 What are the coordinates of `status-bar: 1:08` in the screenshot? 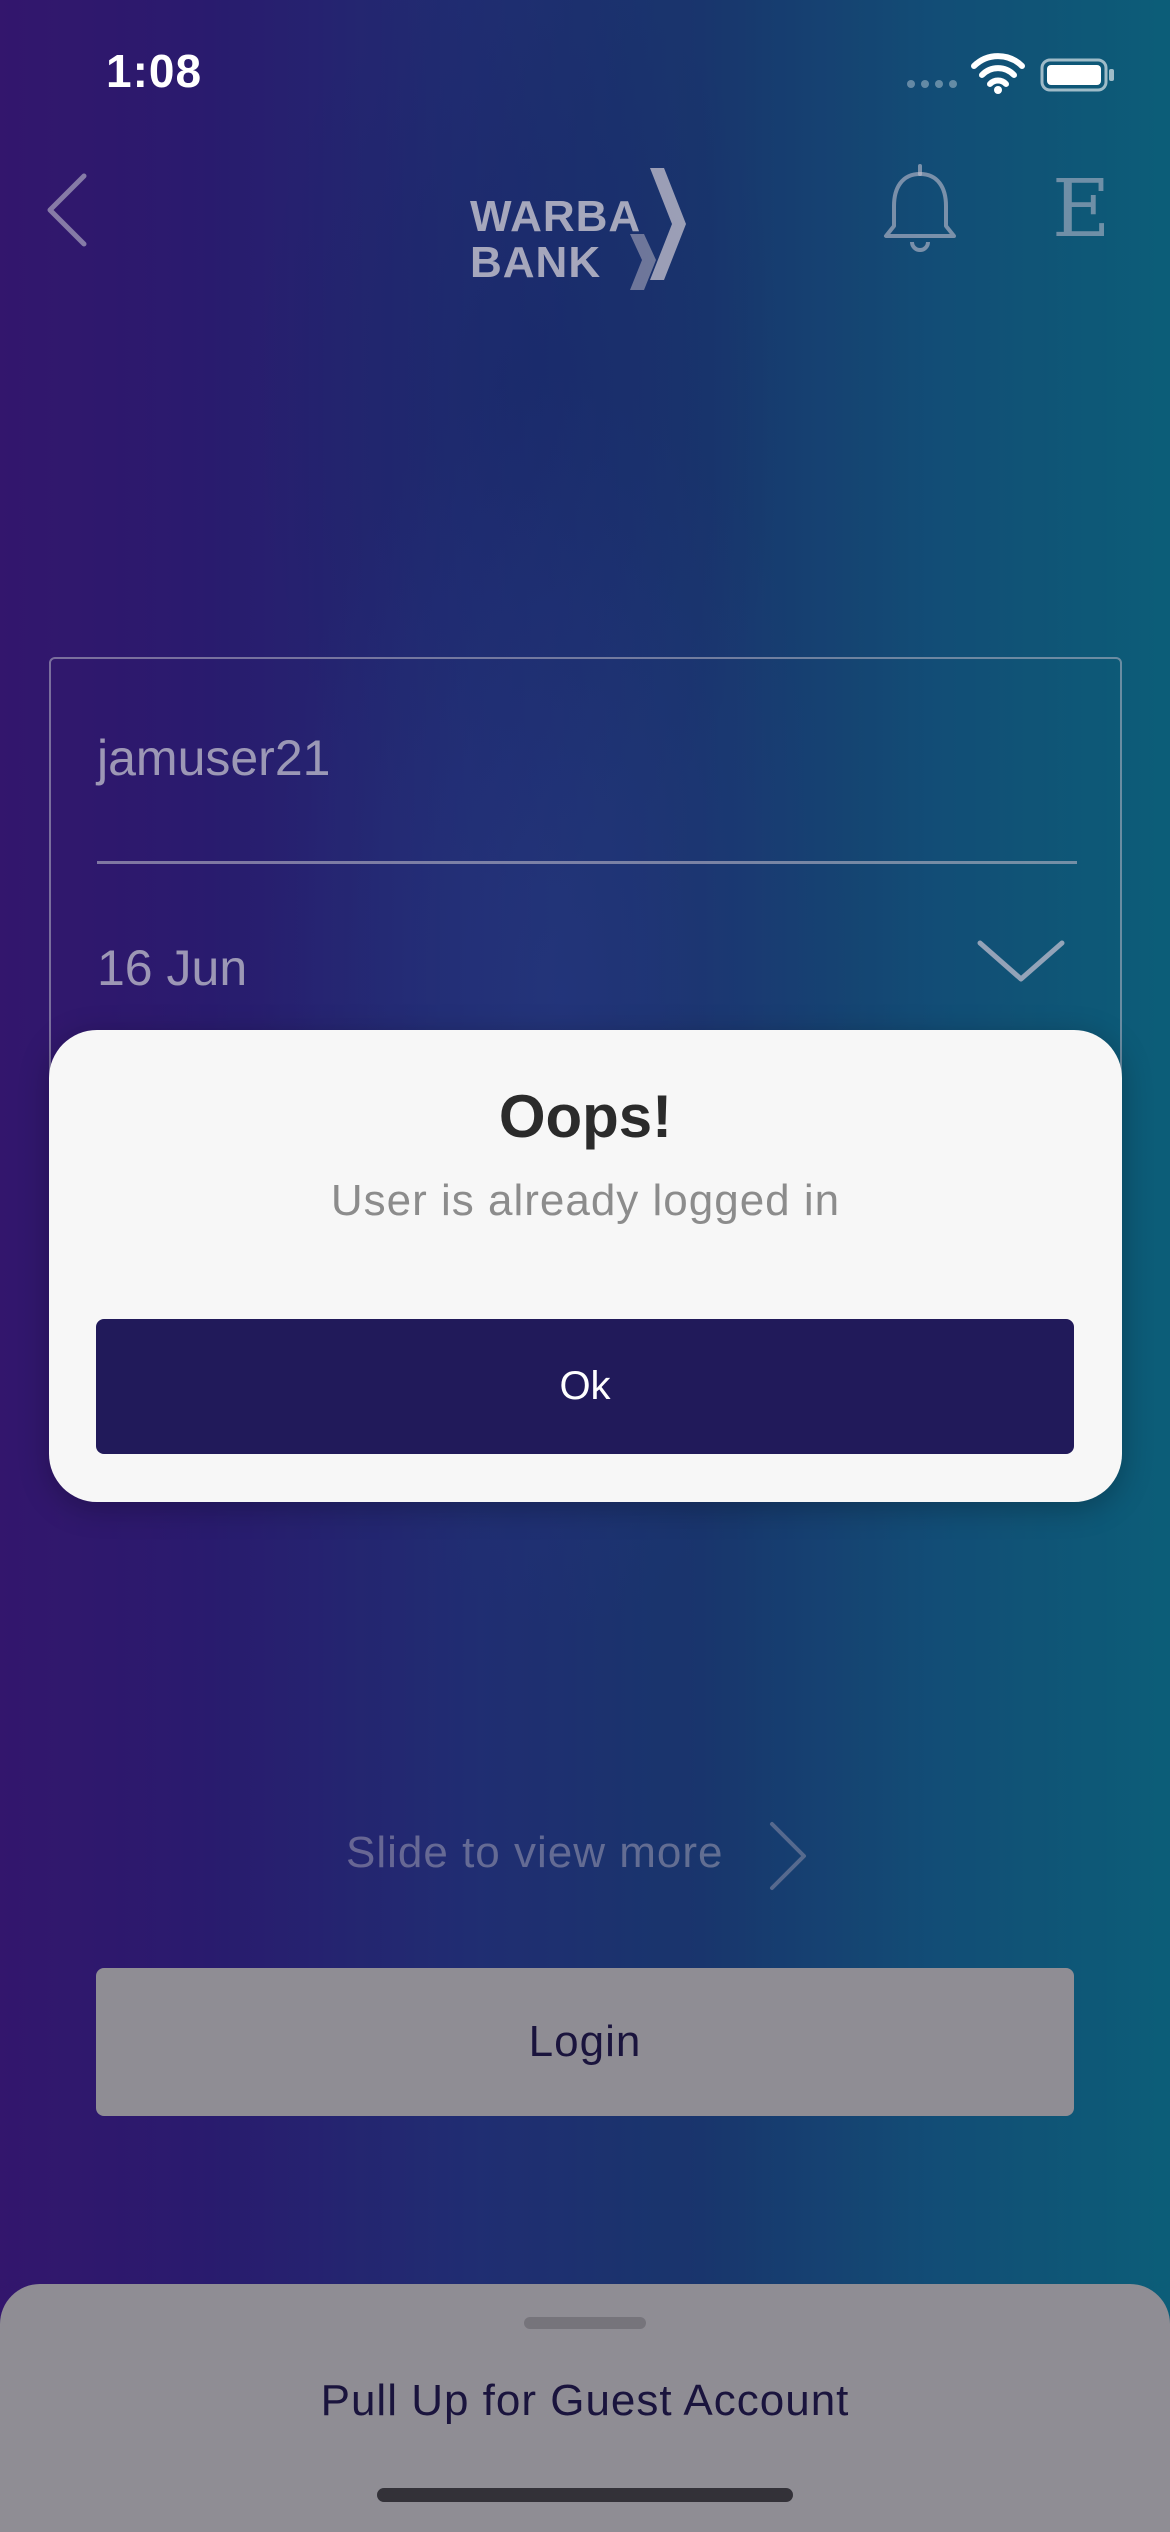 It's located at (585, 70).